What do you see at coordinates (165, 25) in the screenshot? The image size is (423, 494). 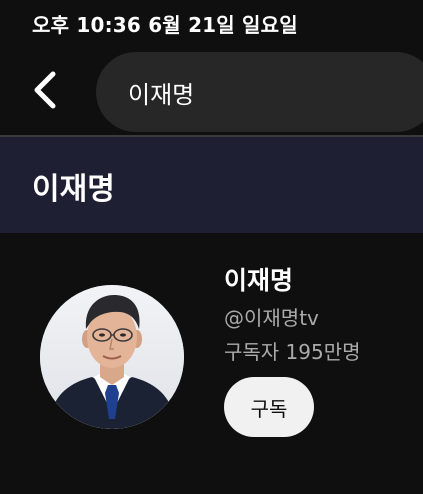 I see `status-time-date: 오후 10:36 6월 21일 일요일` at bounding box center [165, 25].